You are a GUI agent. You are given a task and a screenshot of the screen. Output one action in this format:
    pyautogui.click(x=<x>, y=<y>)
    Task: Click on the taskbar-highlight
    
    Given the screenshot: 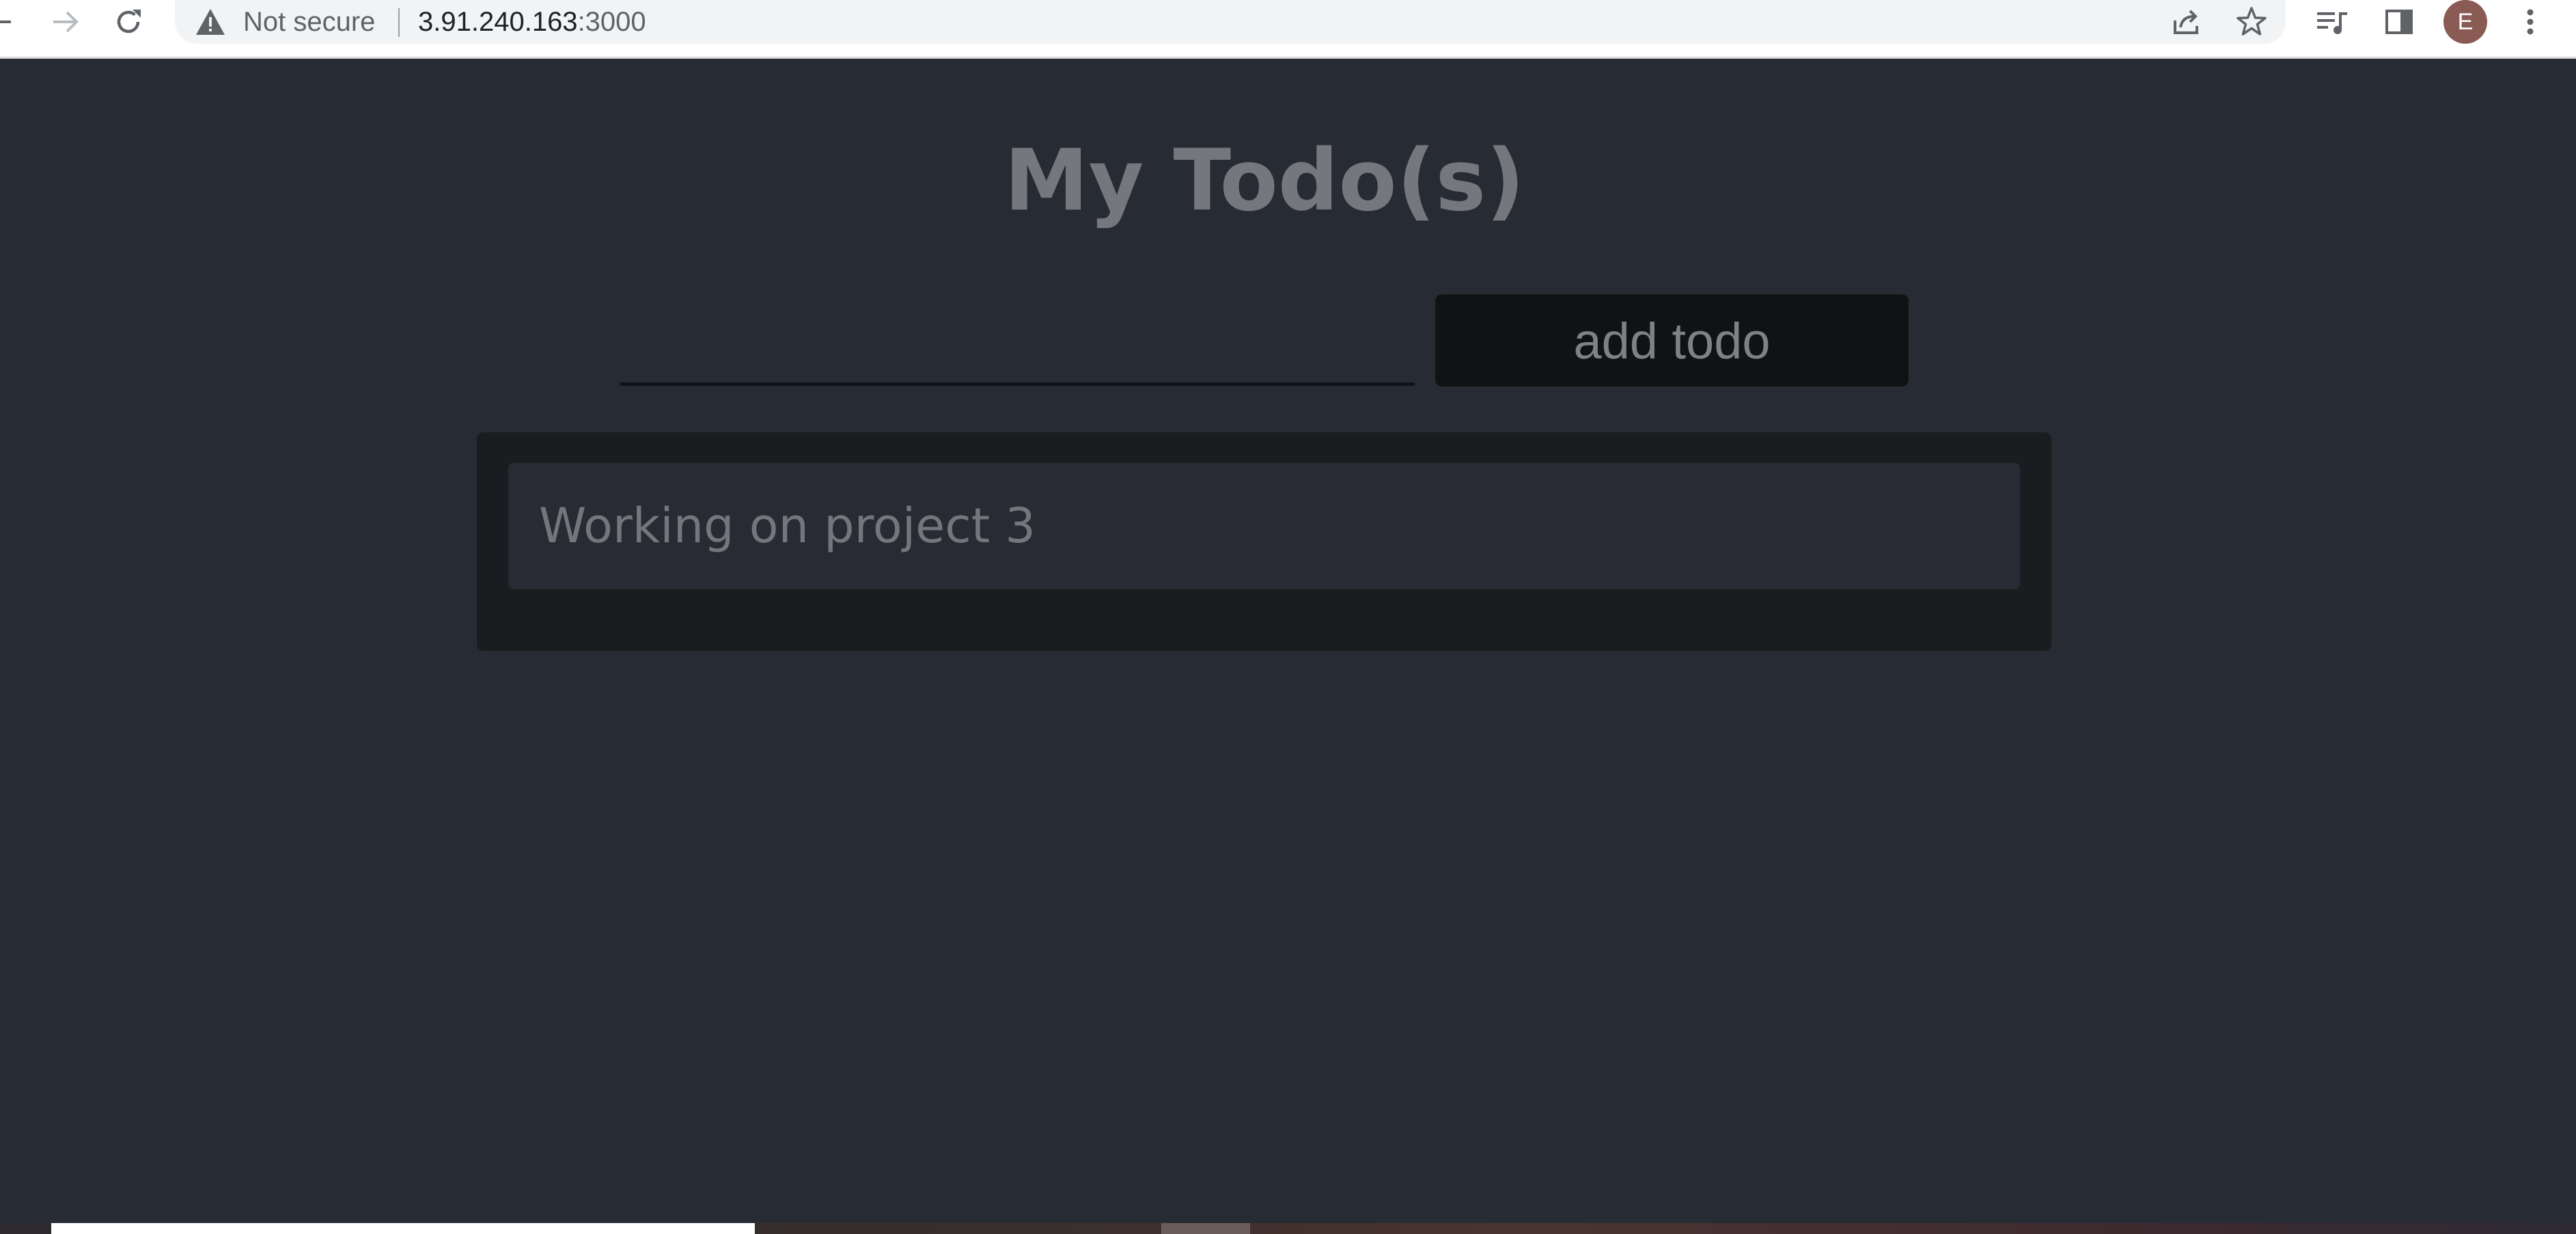 What is the action you would take?
    pyautogui.click(x=1205, y=1229)
    